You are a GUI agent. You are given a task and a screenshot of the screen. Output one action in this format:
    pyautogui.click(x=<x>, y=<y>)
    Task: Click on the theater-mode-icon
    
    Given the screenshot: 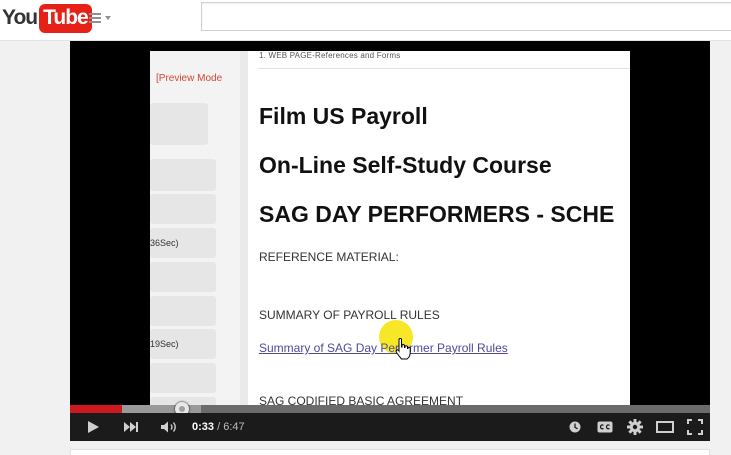 What is the action you would take?
    pyautogui.click(x=665, y=427)
    